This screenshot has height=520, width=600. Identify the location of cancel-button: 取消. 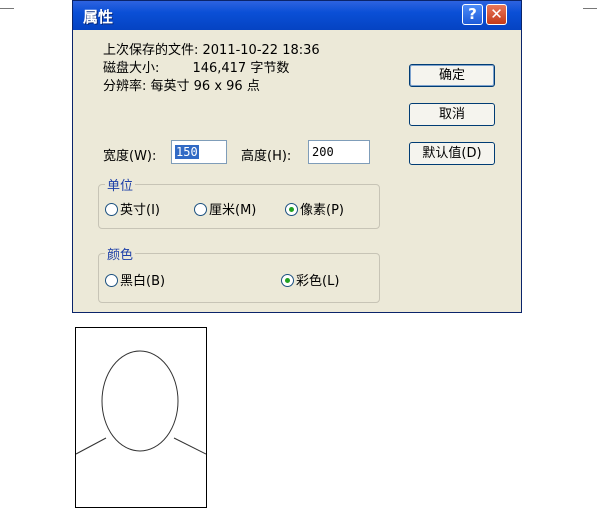
(452, 114).